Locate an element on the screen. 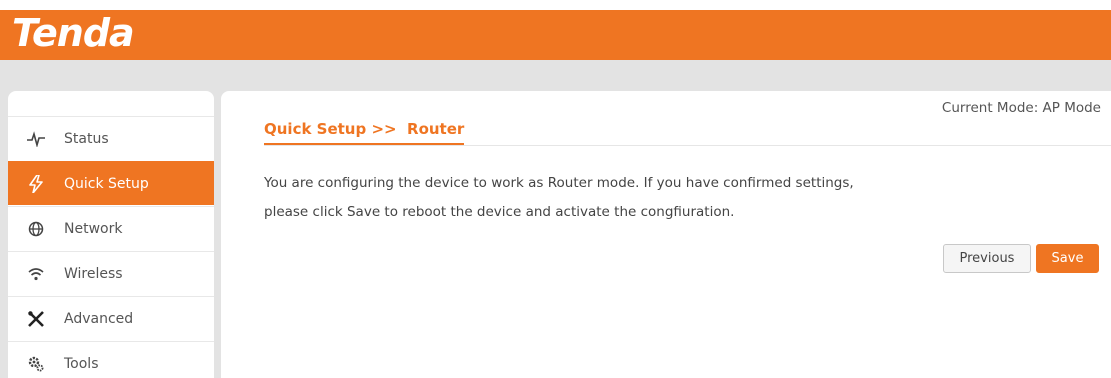 This screenshot has height=378, width=1111. sidebar-item-tools: Tools is located at coordinates (111, 359).